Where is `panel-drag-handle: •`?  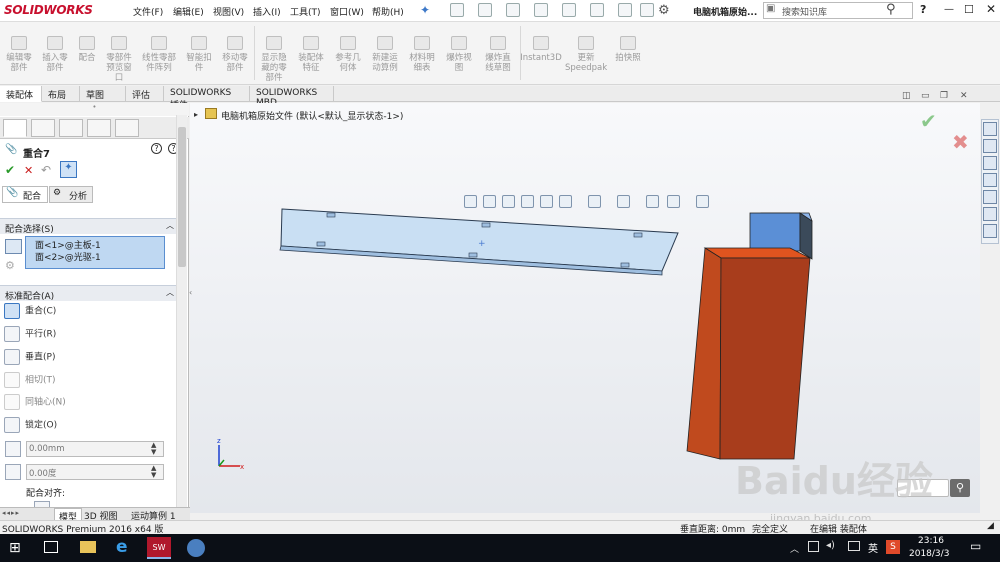 panel-drag-handle: • is located at coordinates (94, 109).